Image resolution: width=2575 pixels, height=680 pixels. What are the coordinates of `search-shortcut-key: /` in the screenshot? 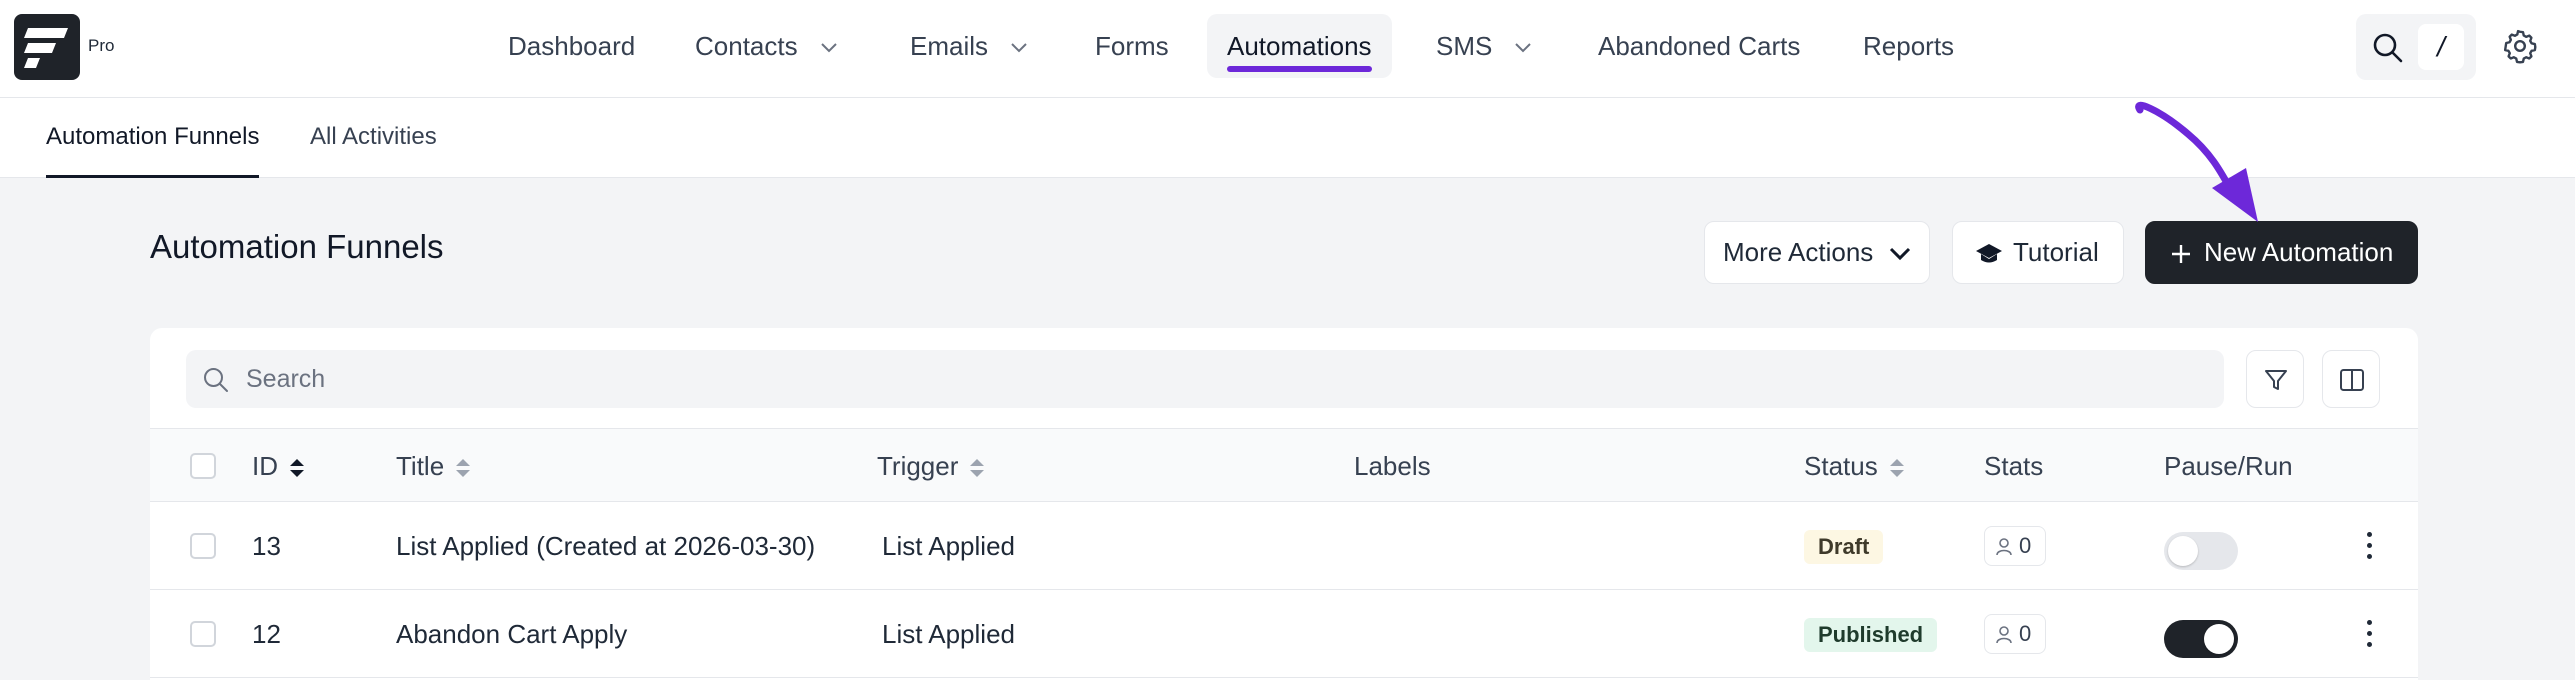 It's located at (2441, 47).